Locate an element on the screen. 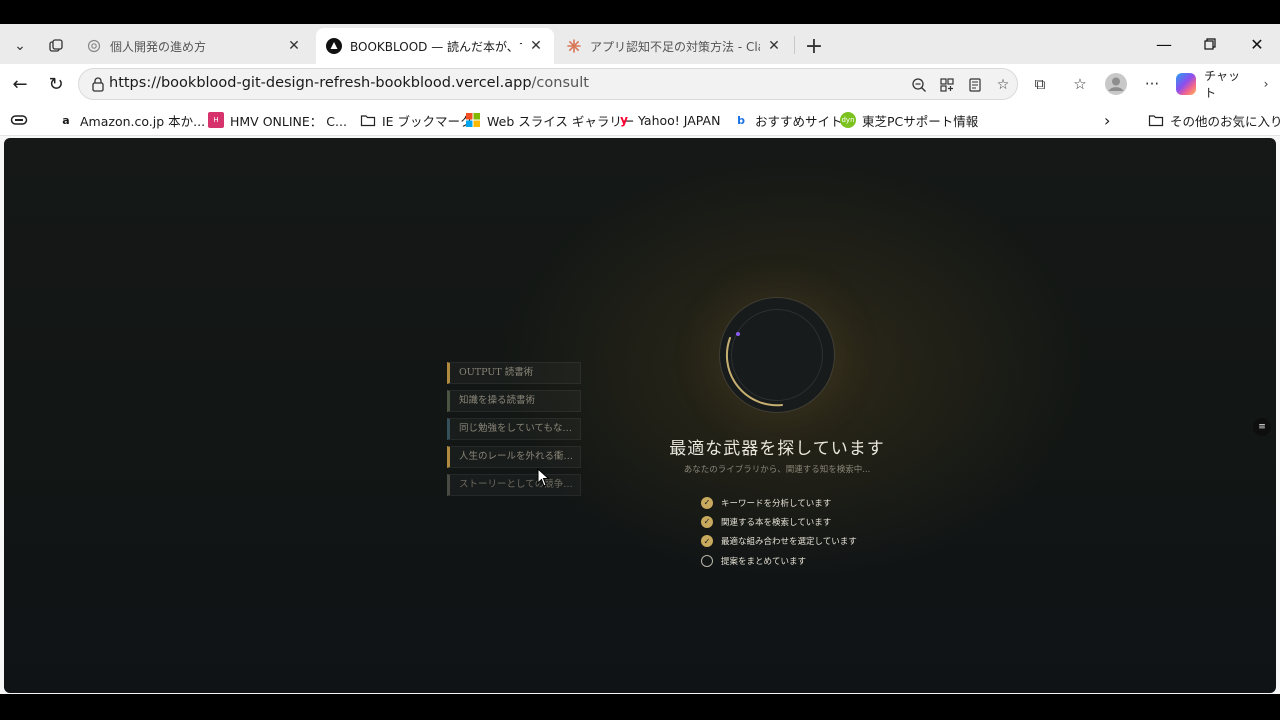 This screenshot has height=720, width=1280. restore-icon is located at coordinates (1210, 44).